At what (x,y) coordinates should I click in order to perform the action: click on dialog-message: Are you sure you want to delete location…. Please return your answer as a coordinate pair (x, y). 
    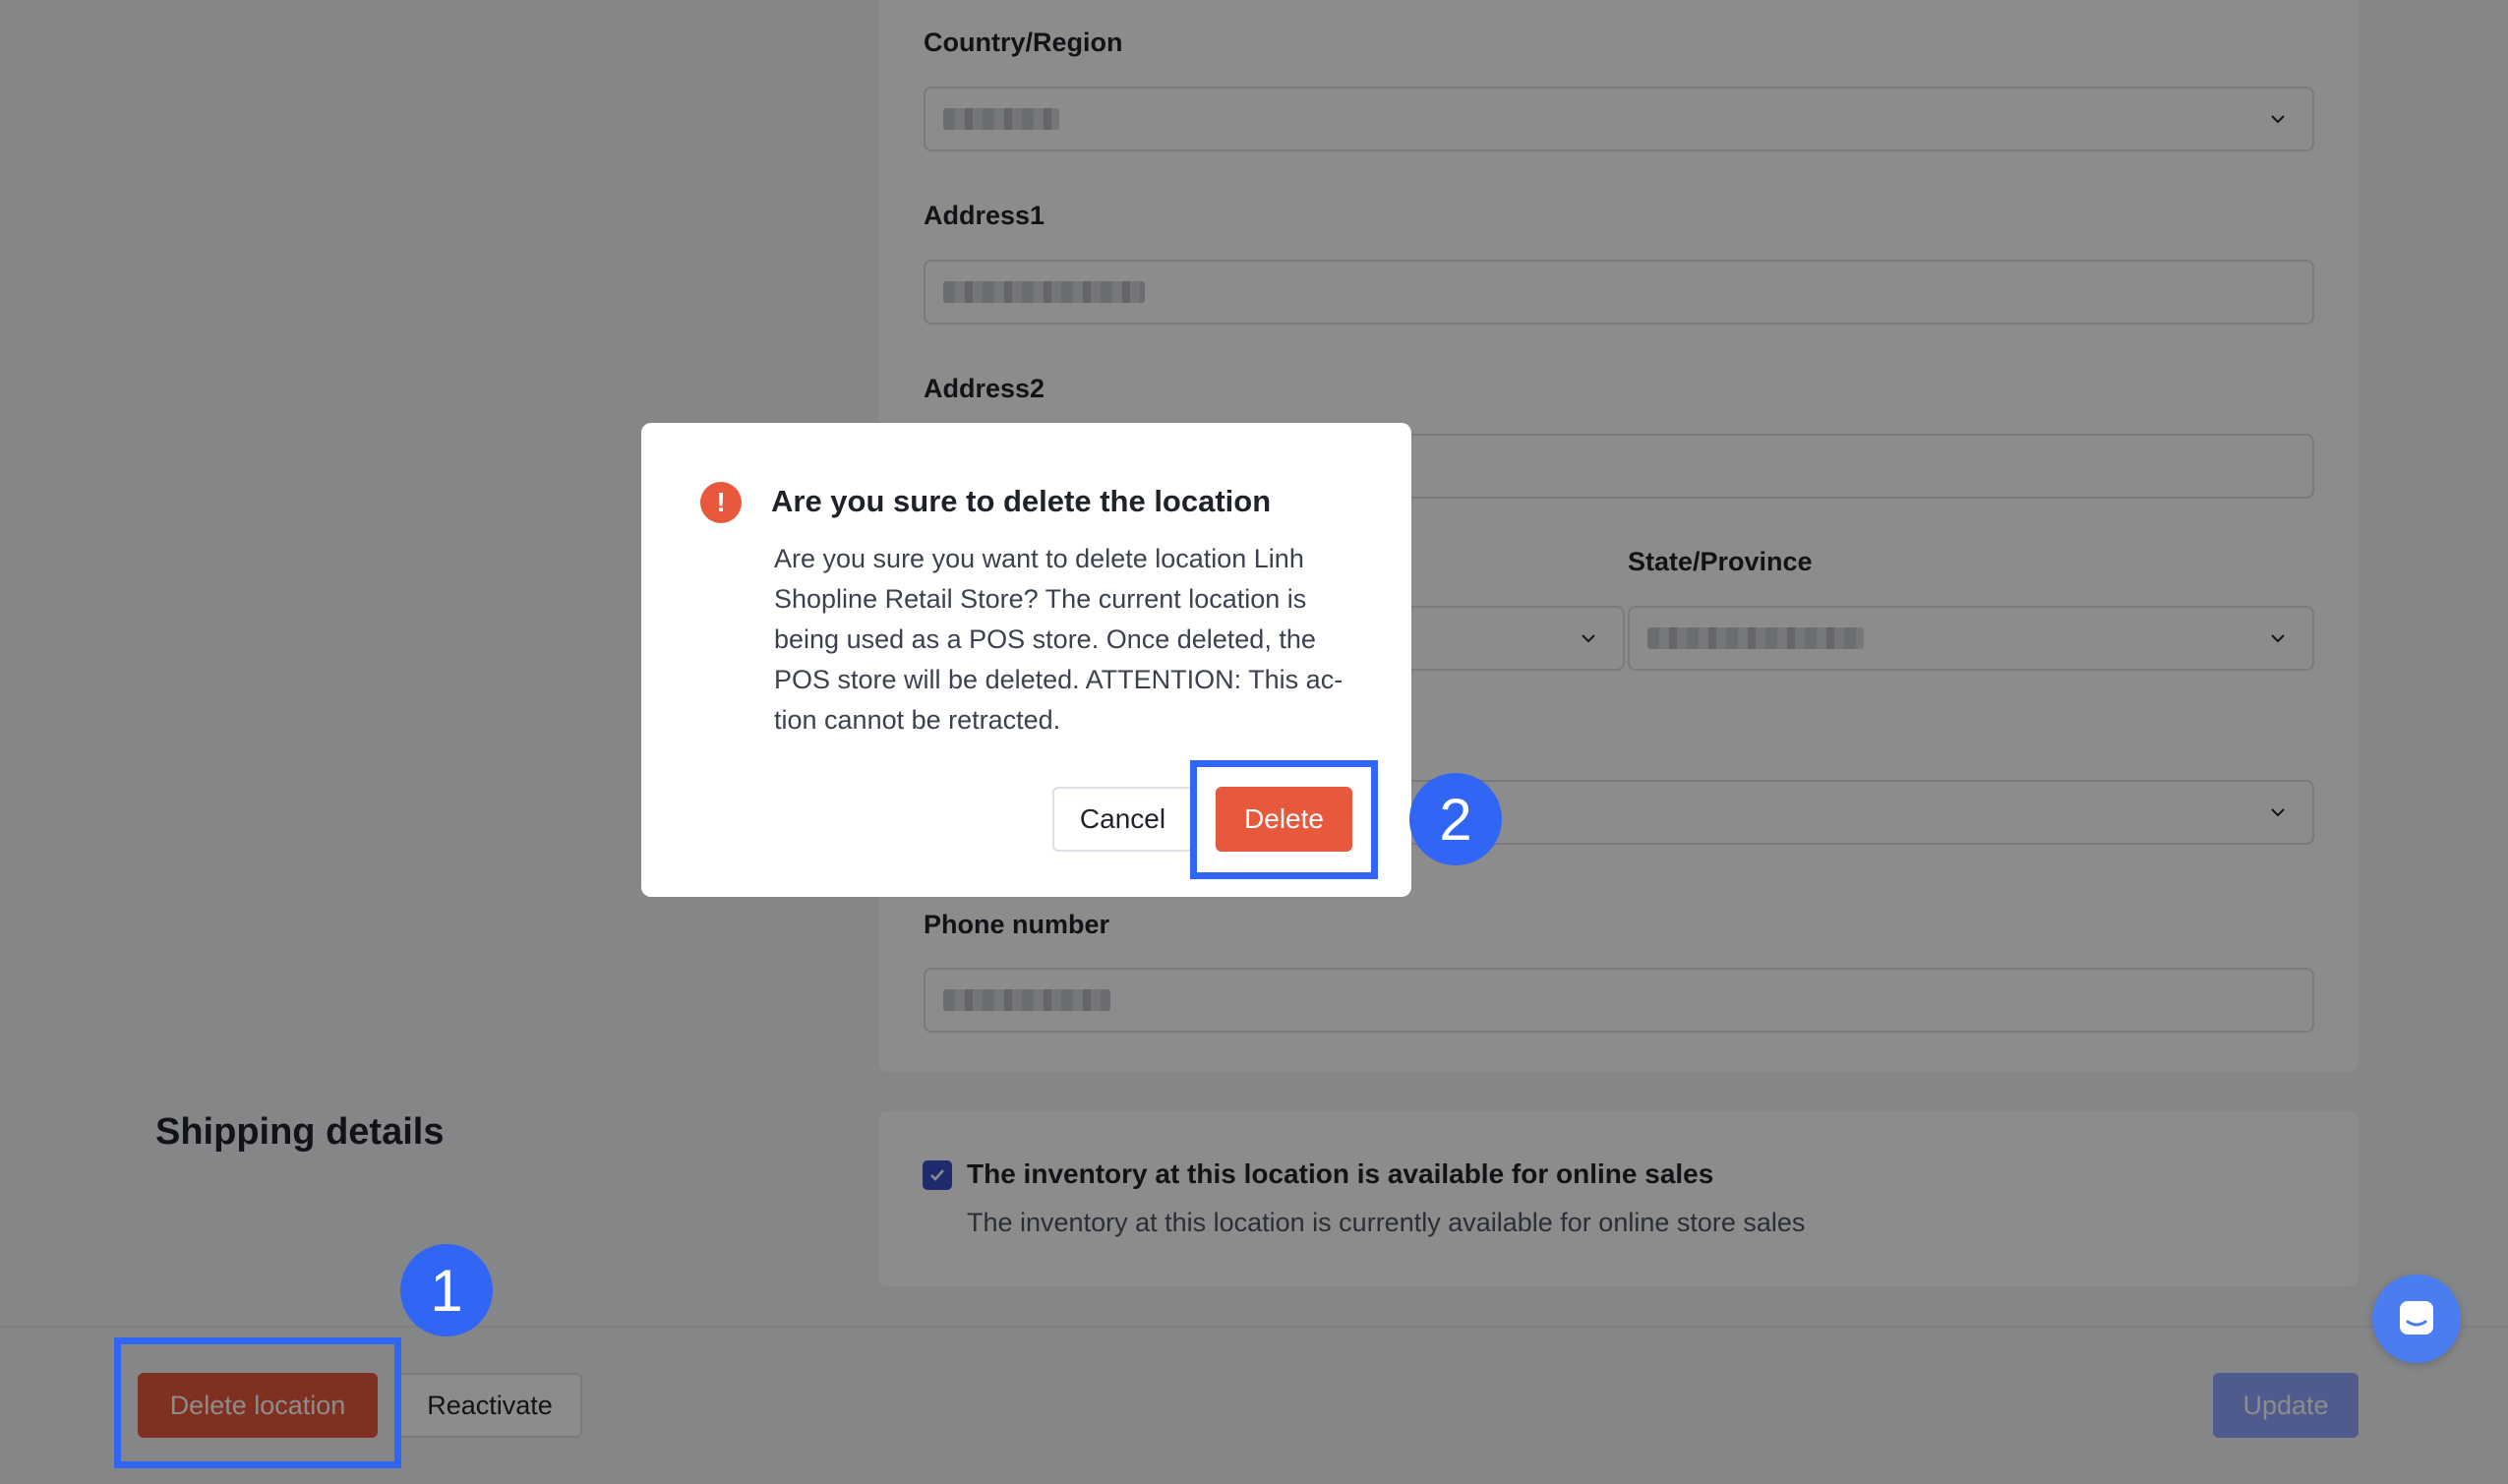
    Looking at the image, I should click on (1059, 640).